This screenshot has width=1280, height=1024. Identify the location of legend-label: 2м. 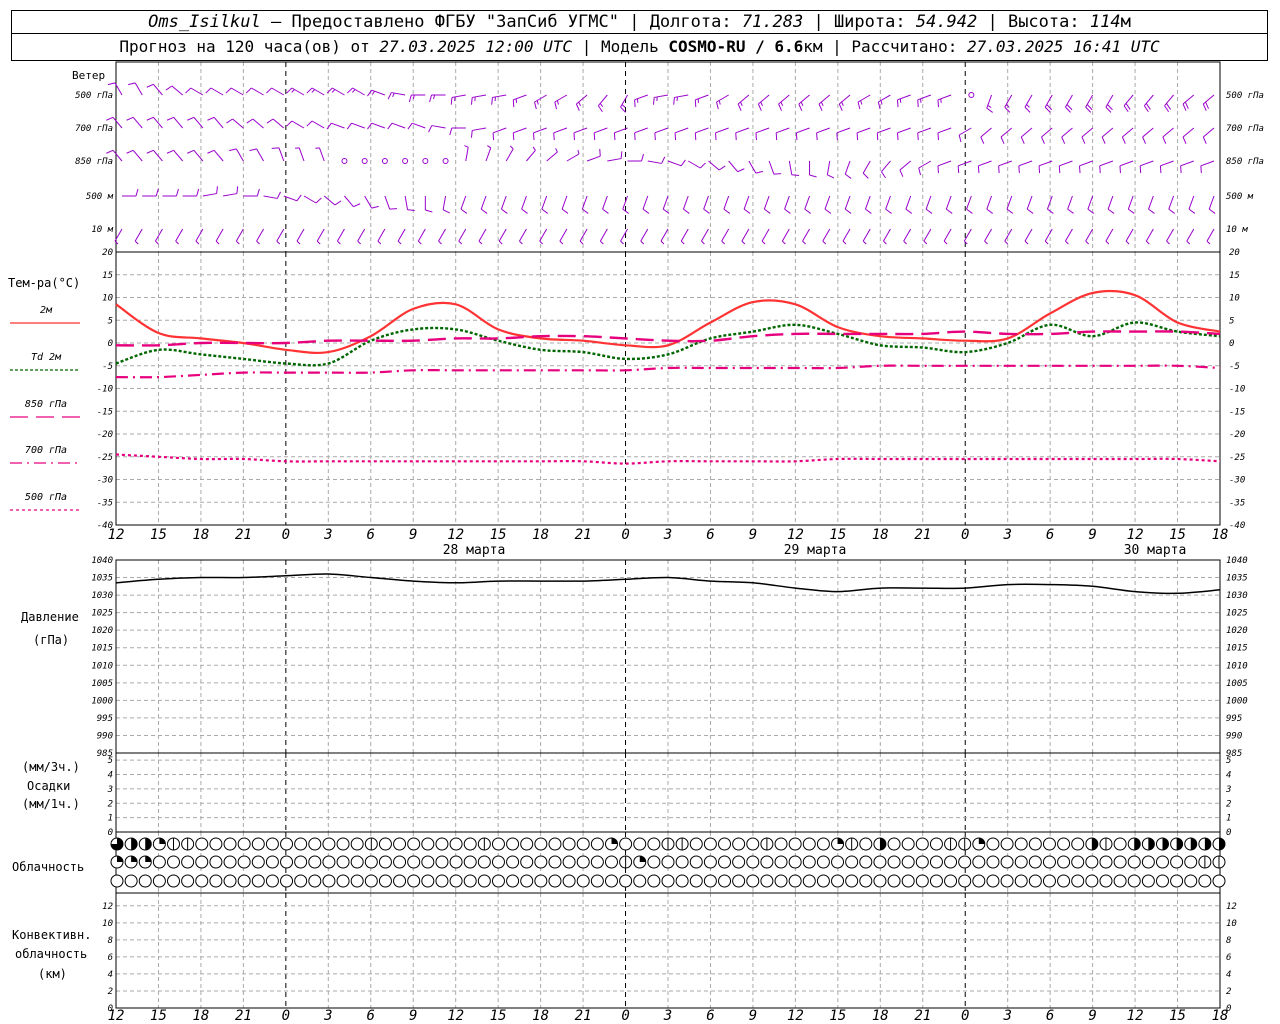
(46, 310).